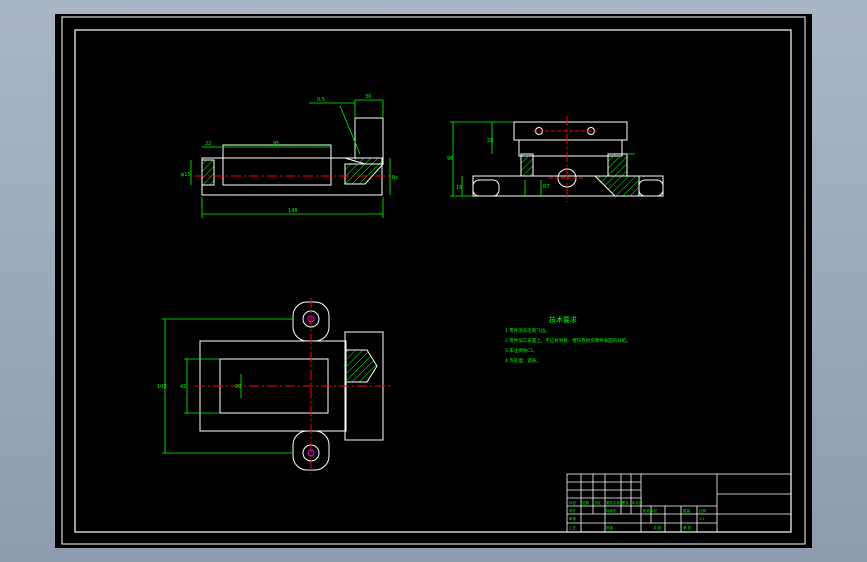 Image resolution: width=867 pixels, height=562 pixels. I want to click on top-dimension-text: 100 42 20, so click(199, 387).